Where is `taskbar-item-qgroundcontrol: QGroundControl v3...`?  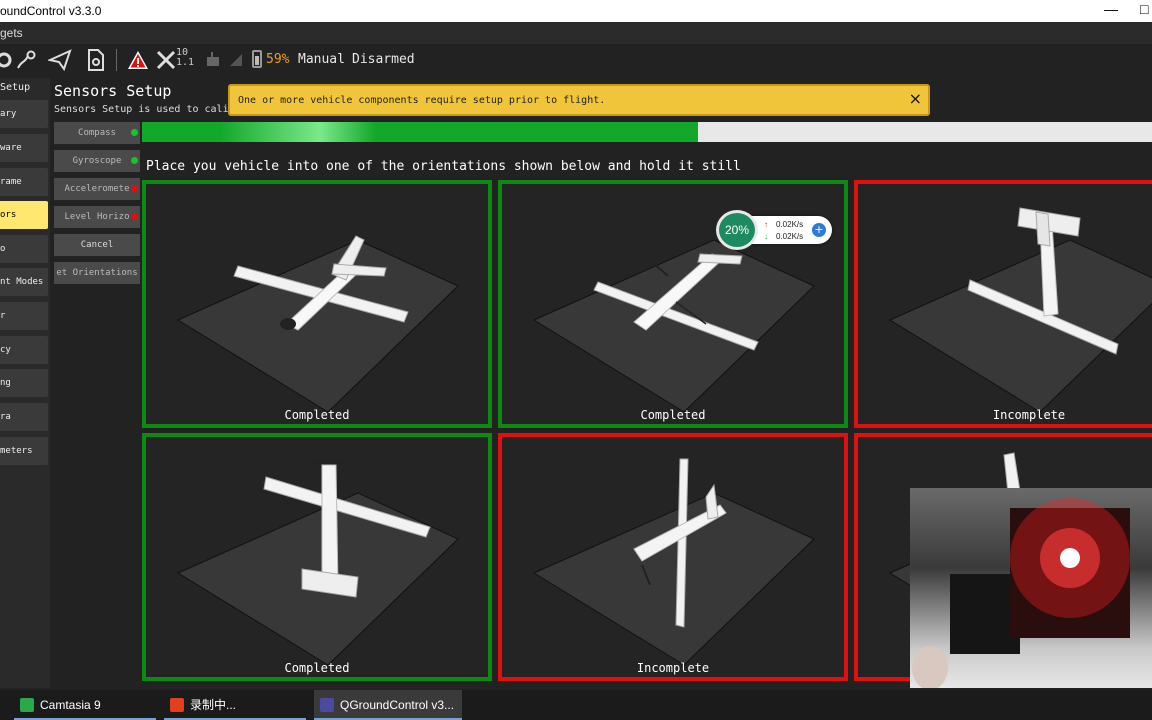 taskbar-item-qgroundcontrol: QGroundControl v3... is located at coordinates (388, 705).